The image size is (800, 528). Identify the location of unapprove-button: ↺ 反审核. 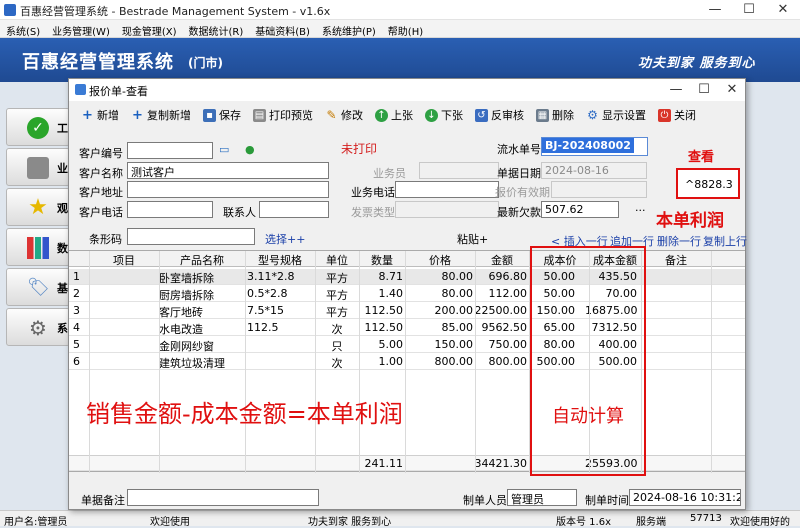
(499, 115).